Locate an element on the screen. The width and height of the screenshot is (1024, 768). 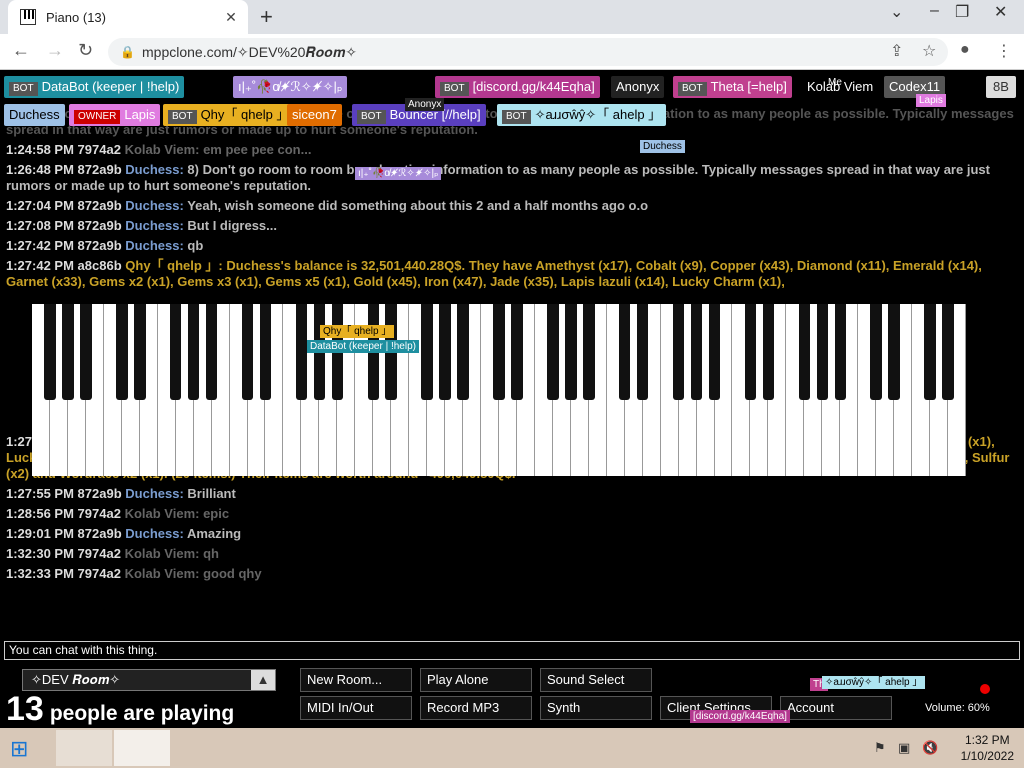
message-id: 7974a2 is located at coordinates (99, 573).